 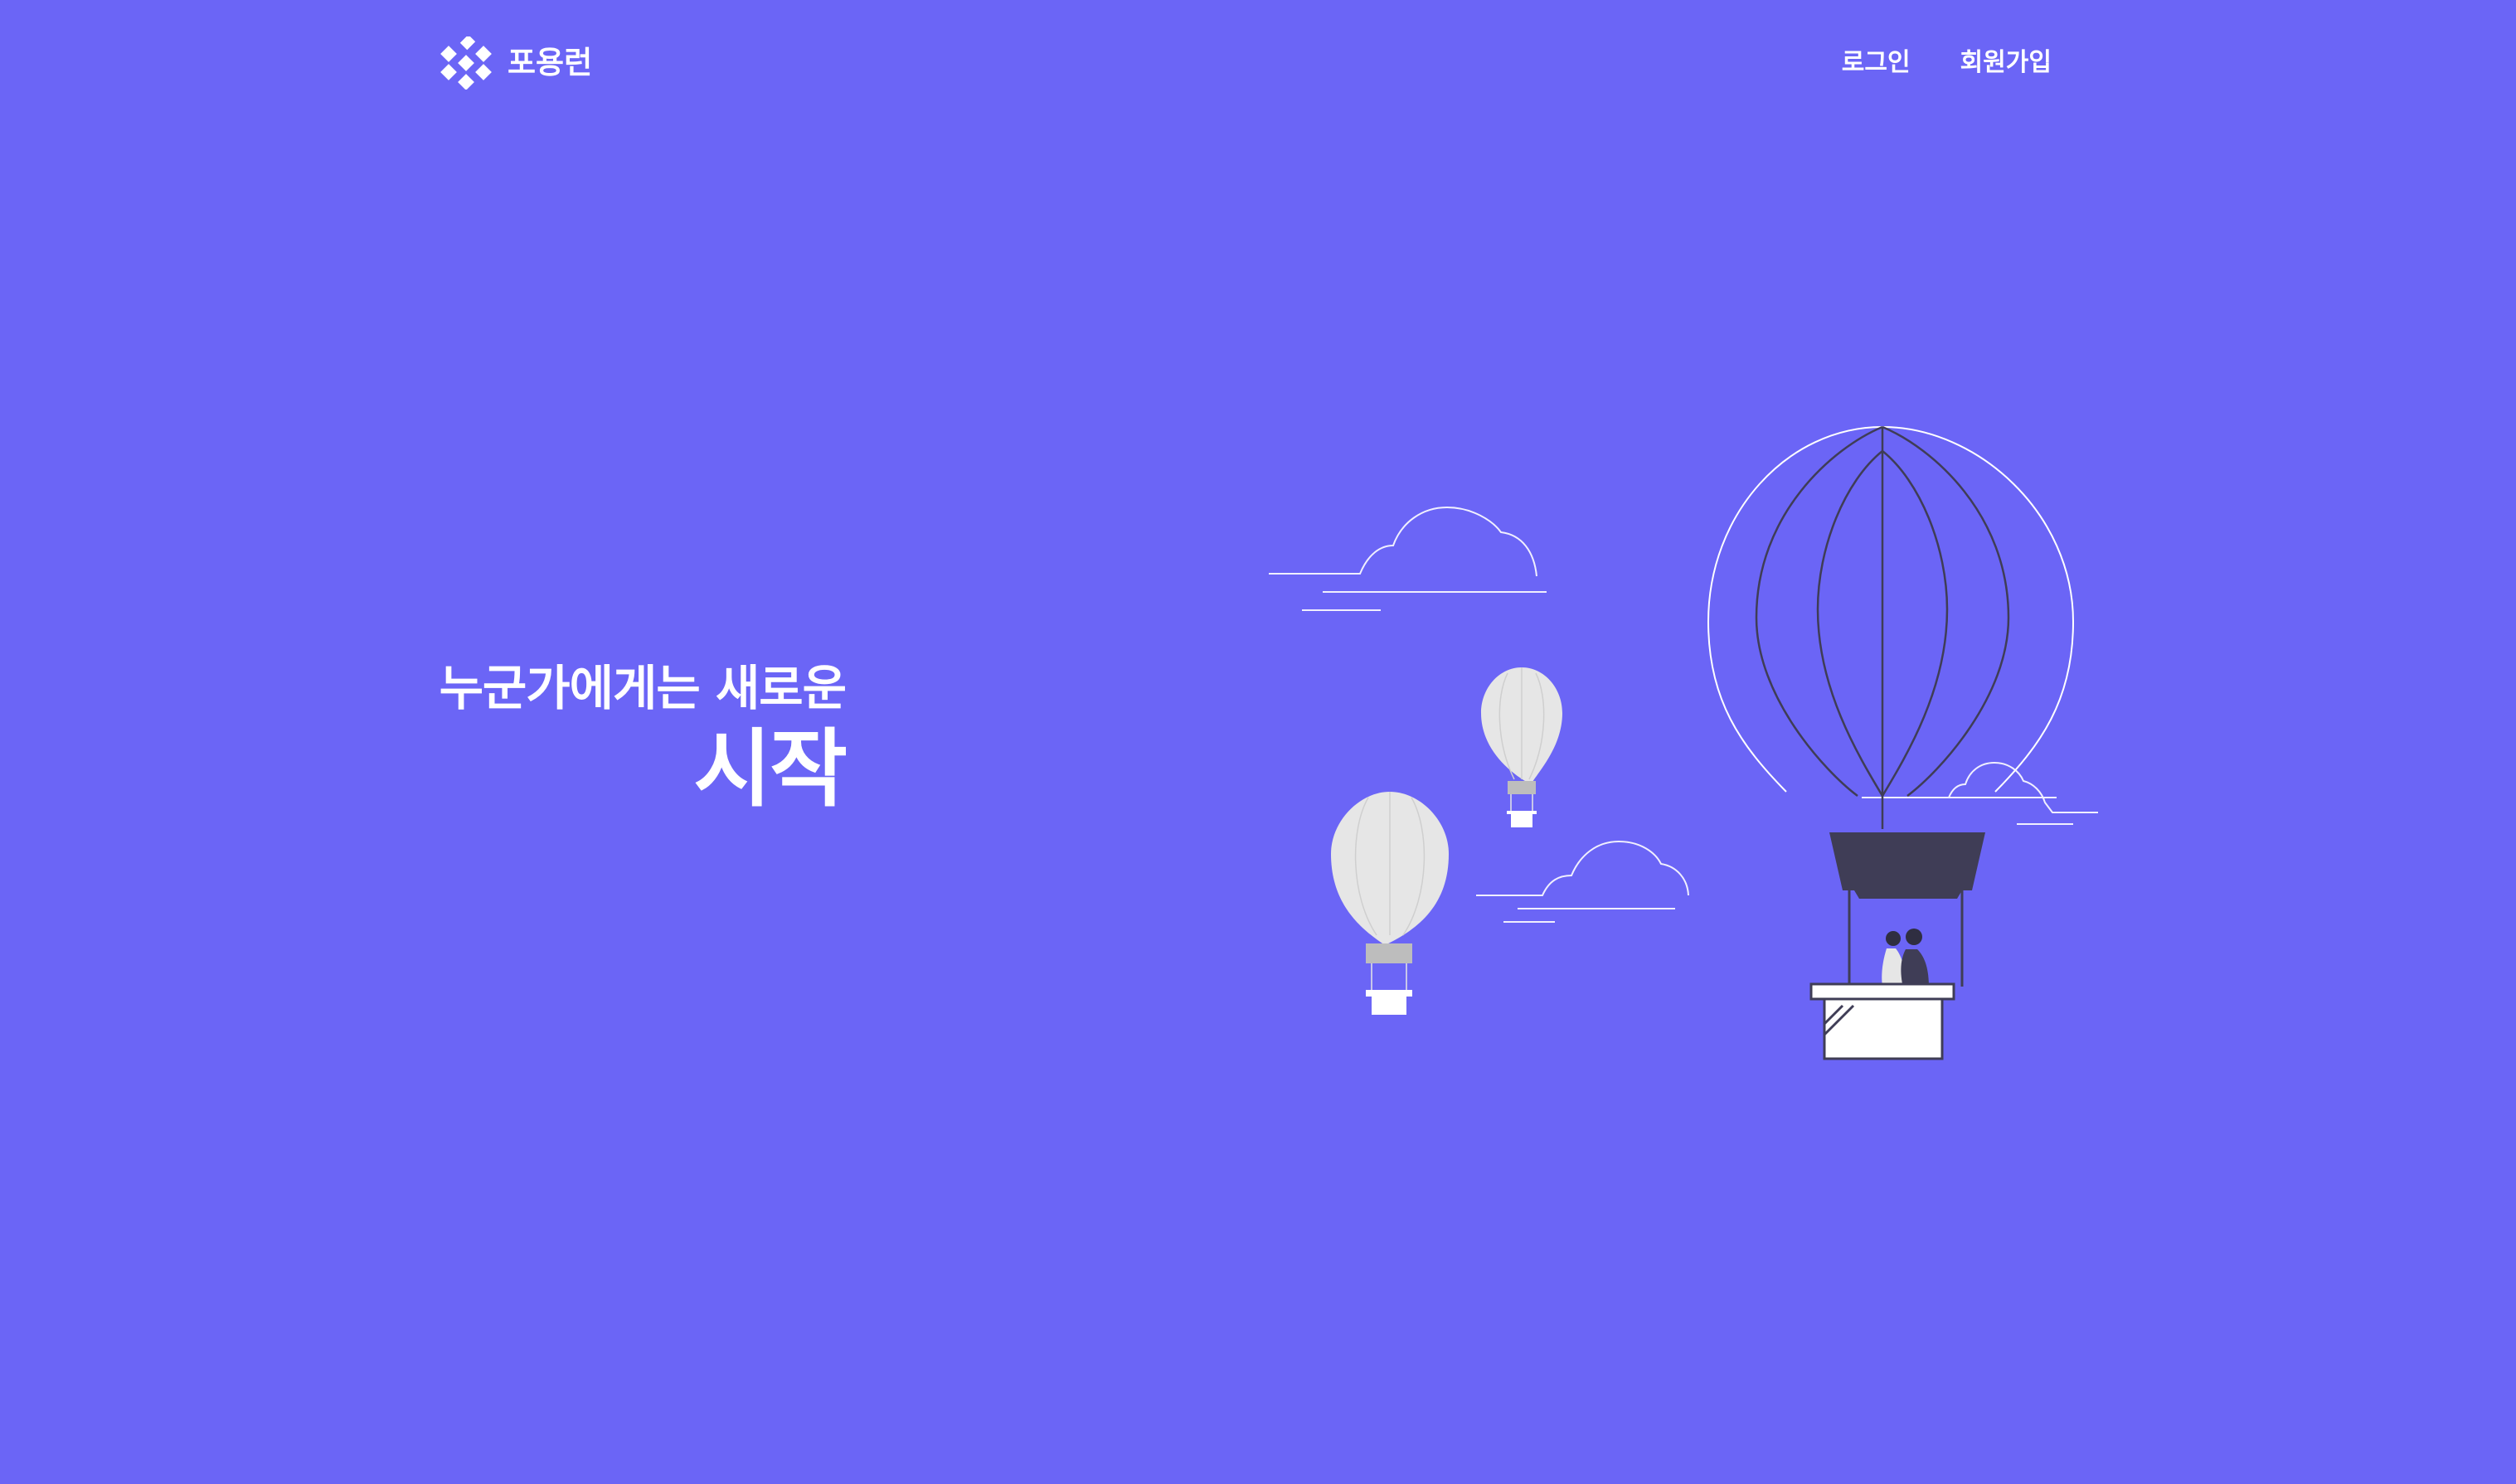 I want to click on hero-headline: 누군가에게는 새로운 시작, so click(x=631, y=737).